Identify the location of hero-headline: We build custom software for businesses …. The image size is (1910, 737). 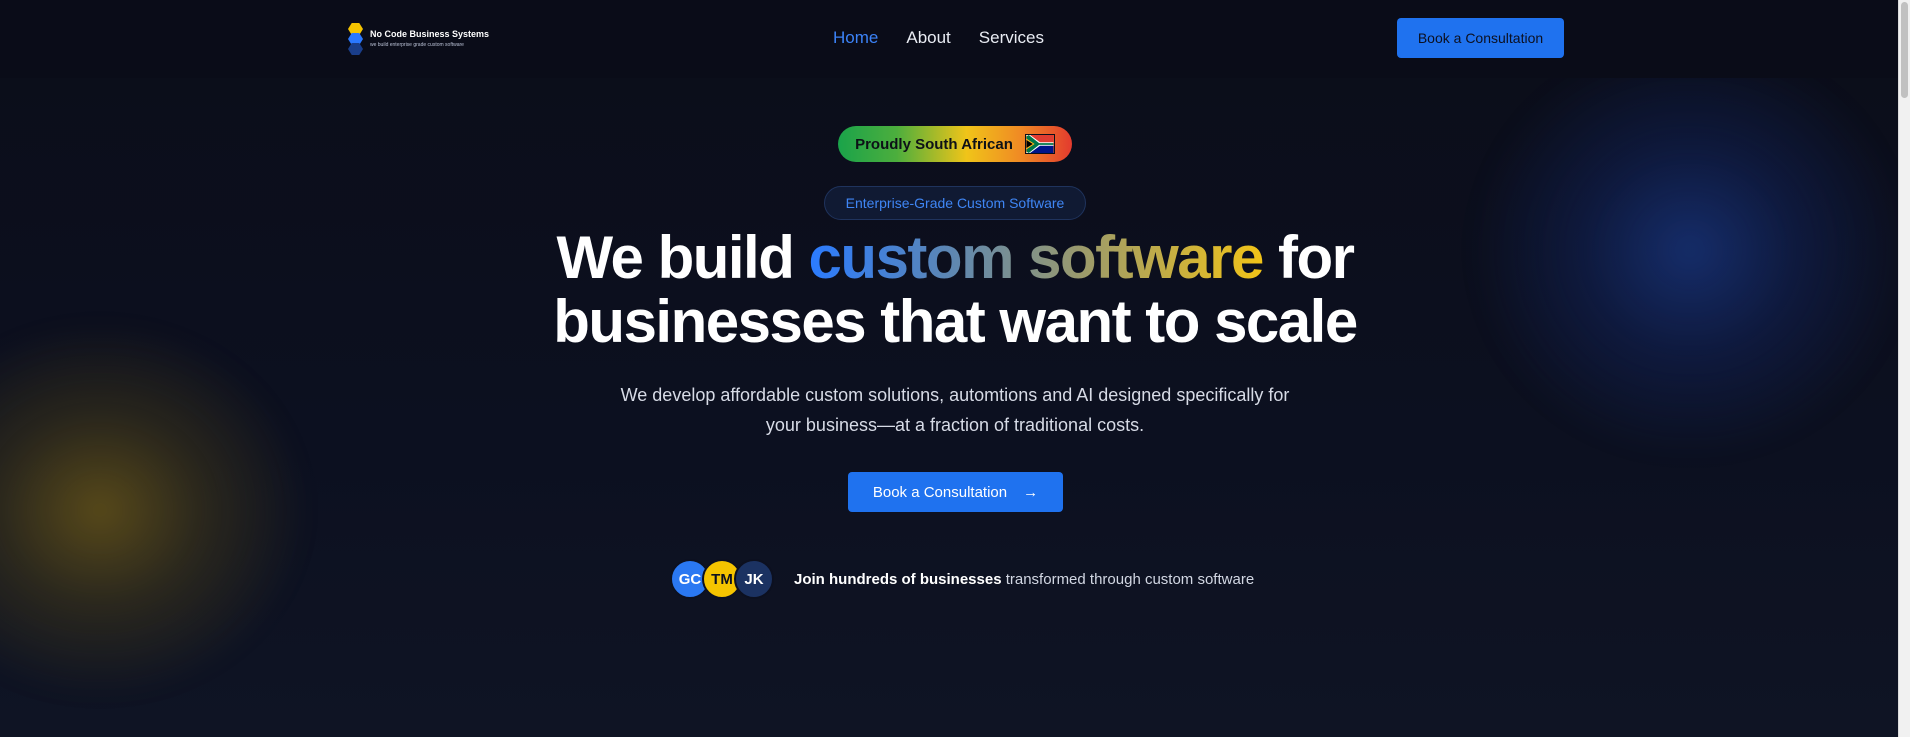
(955, 290).